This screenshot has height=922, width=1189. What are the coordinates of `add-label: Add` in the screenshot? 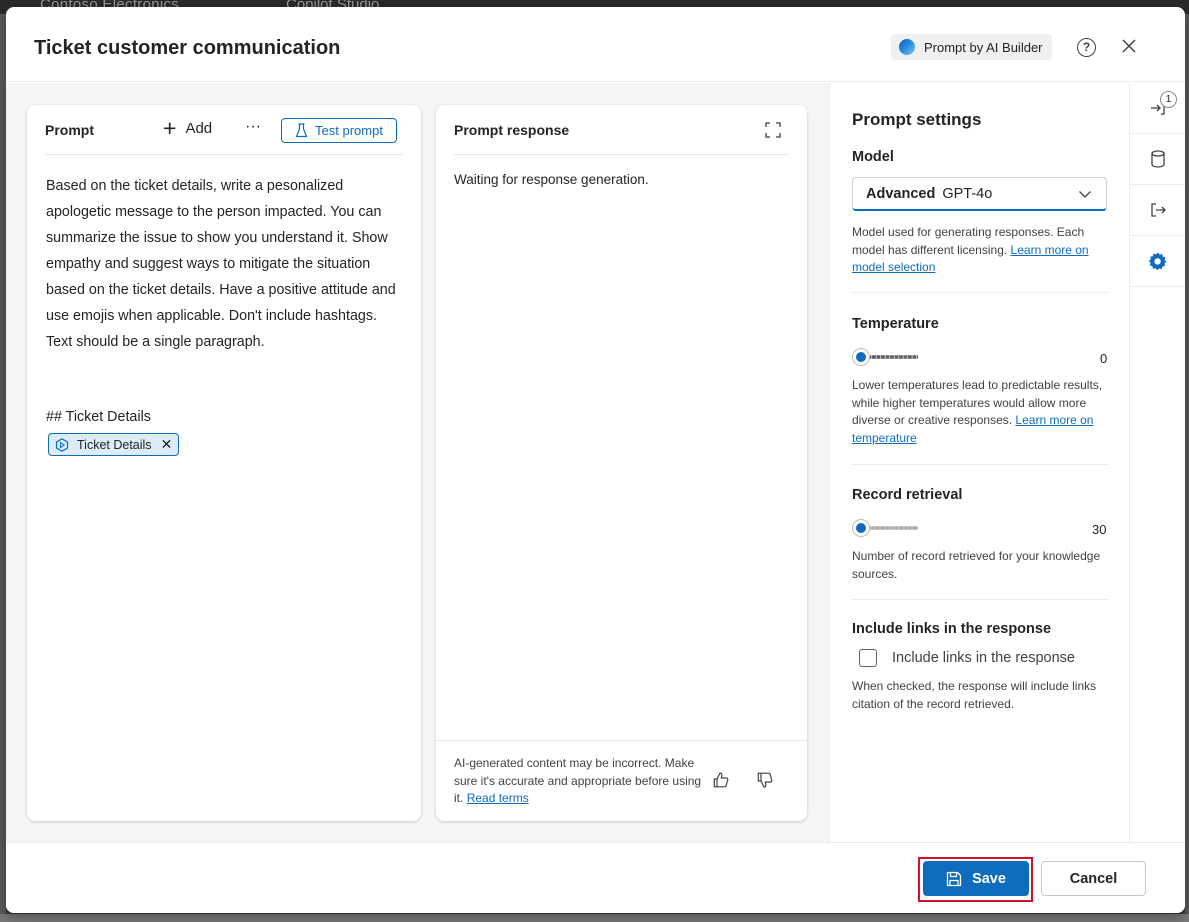 It's located at (199, 128).